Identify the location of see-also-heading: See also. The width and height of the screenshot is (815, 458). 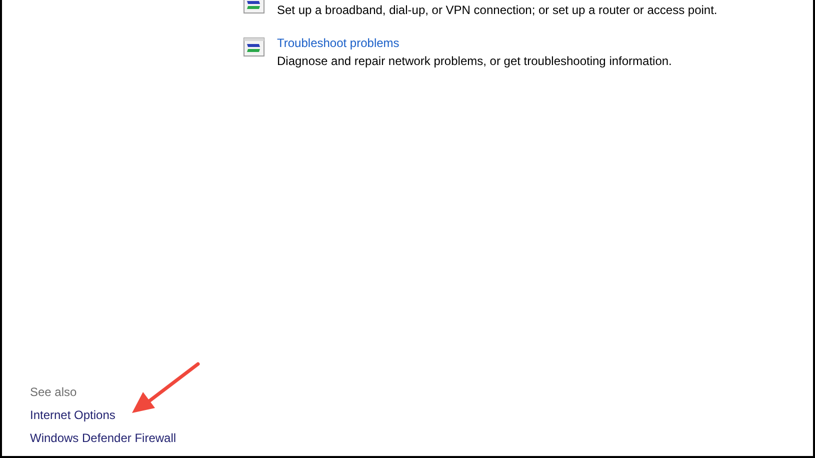
(54, 392).